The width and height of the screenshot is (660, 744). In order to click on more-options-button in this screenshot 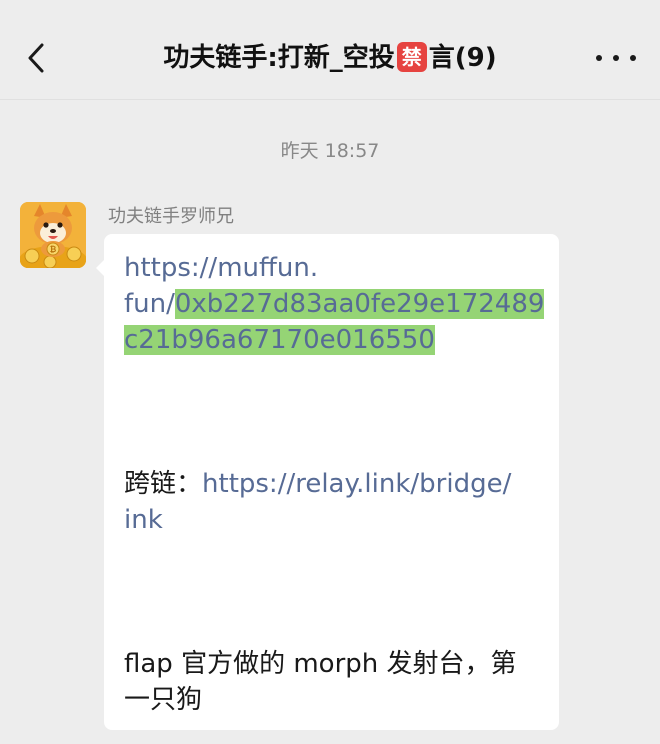, I will do `click(616, 58)`.